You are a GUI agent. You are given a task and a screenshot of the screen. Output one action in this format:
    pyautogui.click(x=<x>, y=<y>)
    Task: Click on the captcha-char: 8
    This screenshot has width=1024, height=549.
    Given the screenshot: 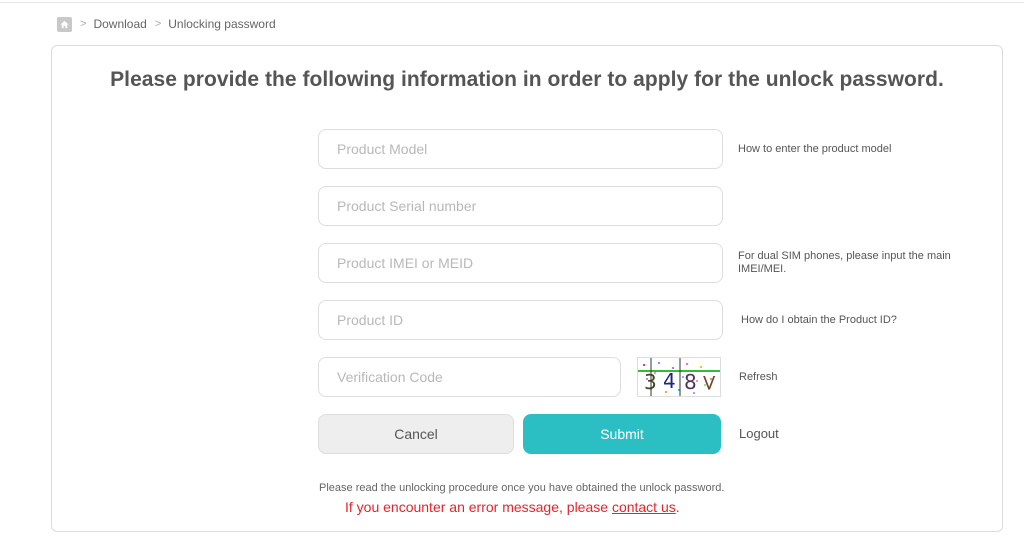 What is the action you would take?
    pyautogui.click(x=690, y=382)
    